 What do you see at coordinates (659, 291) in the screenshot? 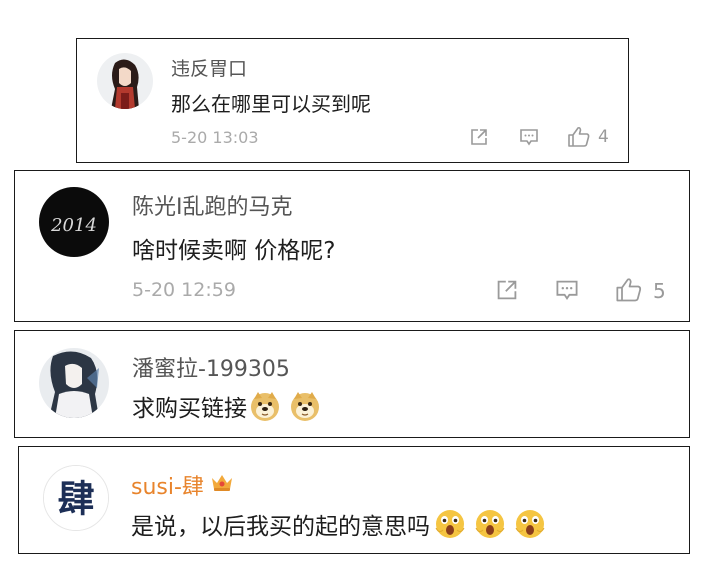
I see `like-count: 5` at bounding box center [659, 291].